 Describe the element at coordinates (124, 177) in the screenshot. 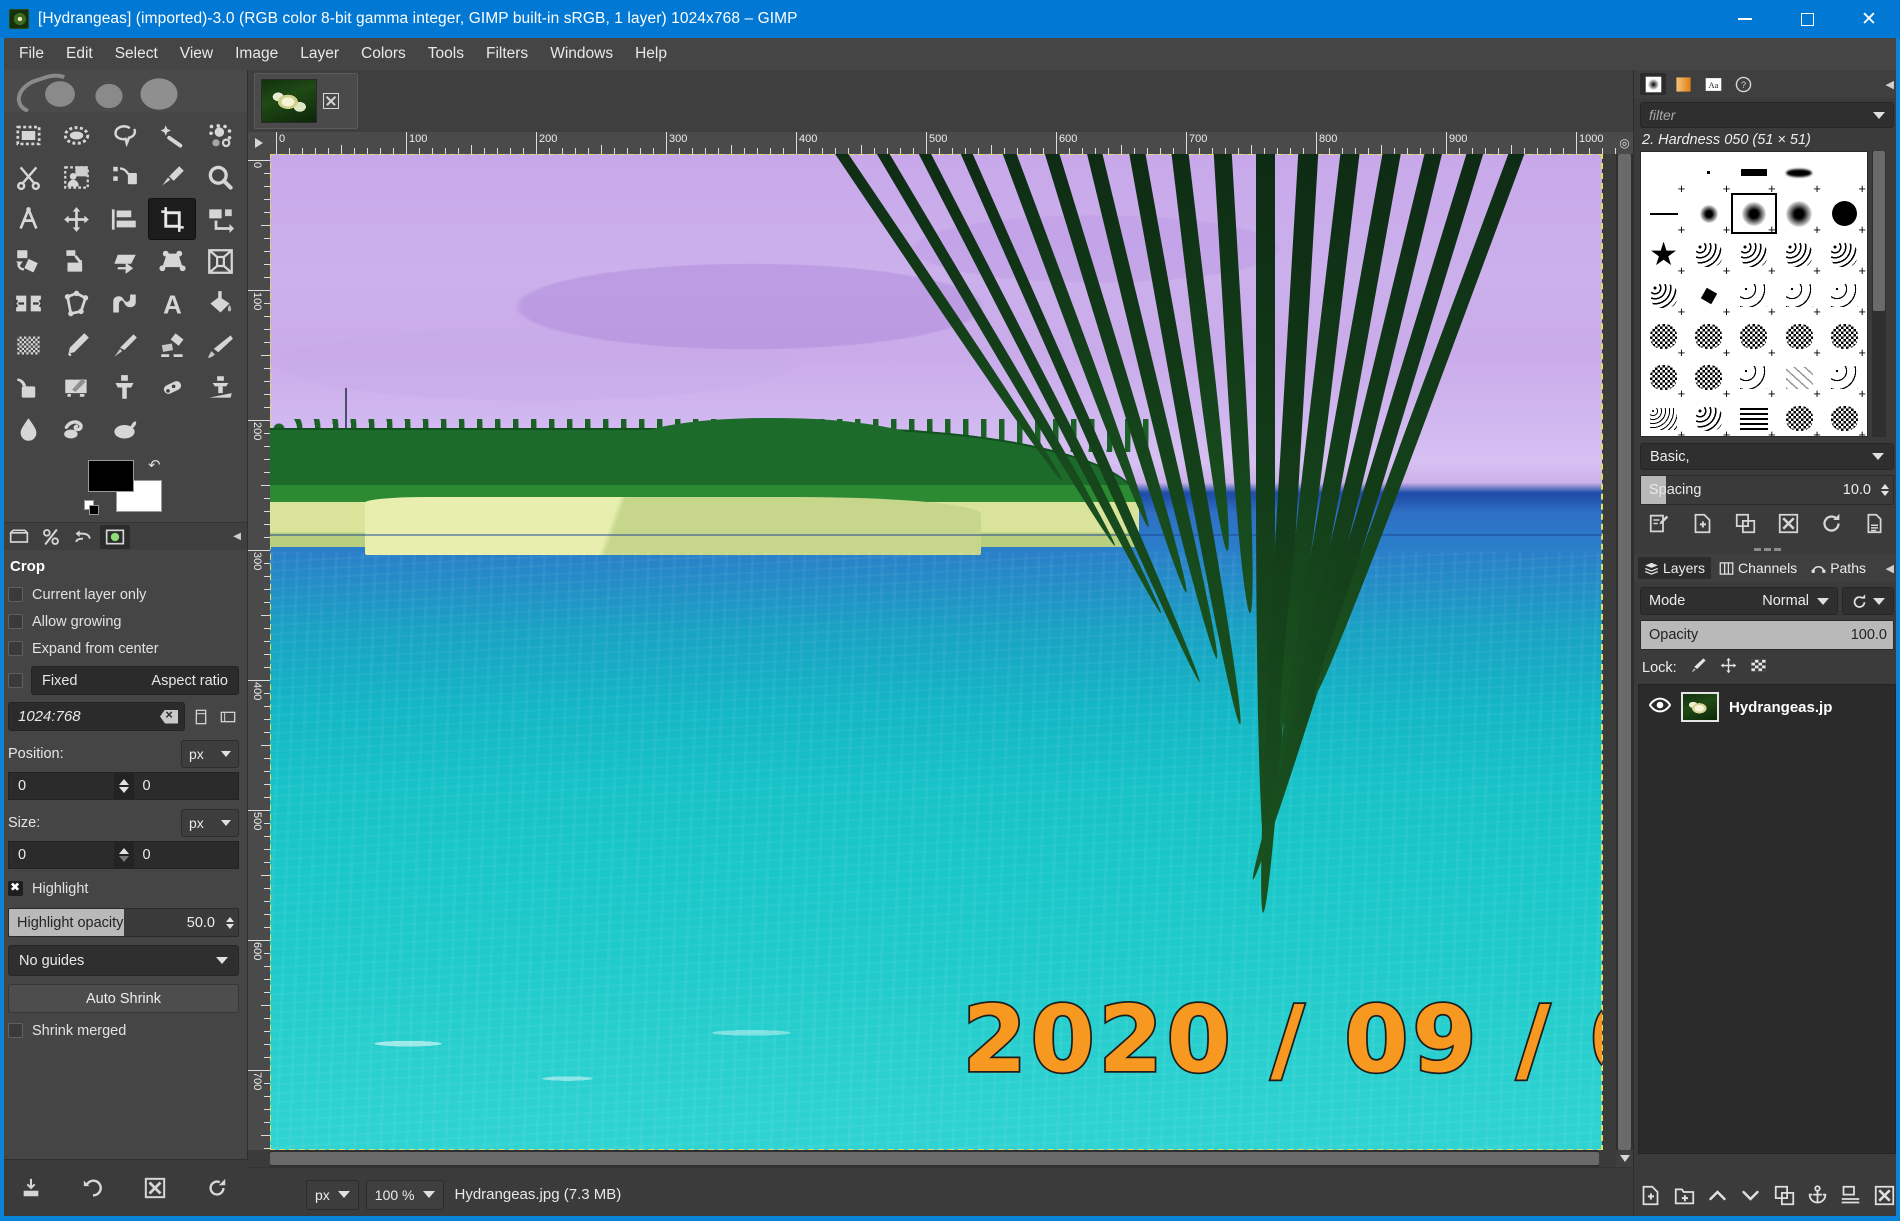

I see `paths-tool` at that location.